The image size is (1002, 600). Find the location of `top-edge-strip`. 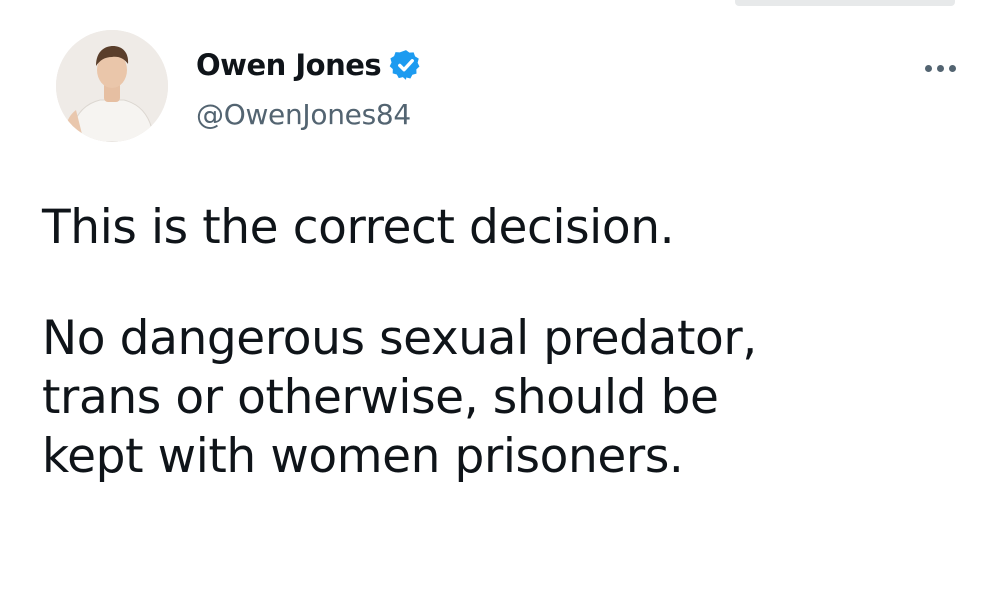

top-edge-strip is located at coordinates (845, 3).